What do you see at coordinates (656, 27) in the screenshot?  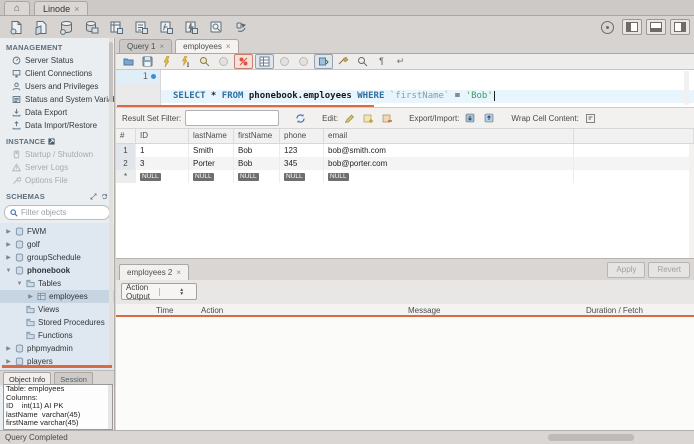 I see `toggle-output-panel-button` at bounding box center [656, 27].